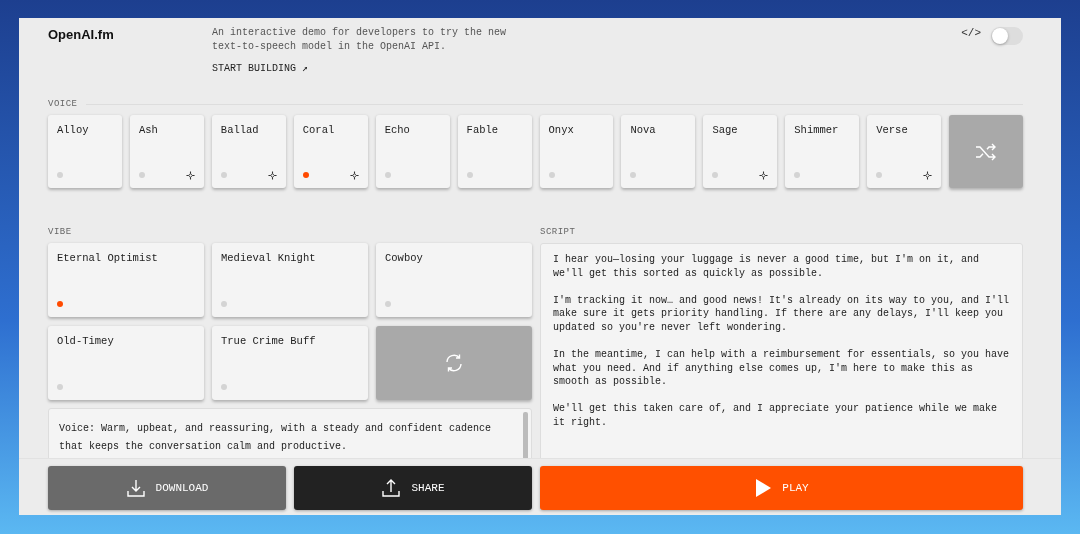  Describe the element at coordinates (135, 488) in the screenshot. I see `download-icon` at that location.